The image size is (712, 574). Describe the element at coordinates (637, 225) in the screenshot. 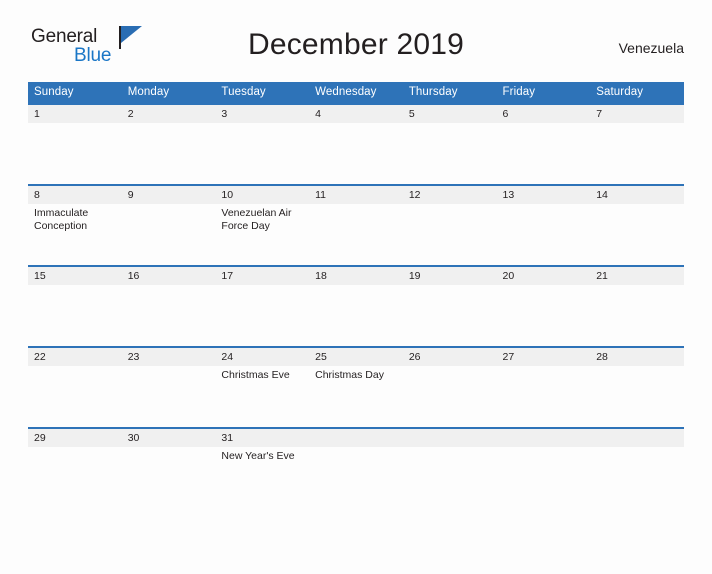

I see `calendar-day-cell: 14` at that location.